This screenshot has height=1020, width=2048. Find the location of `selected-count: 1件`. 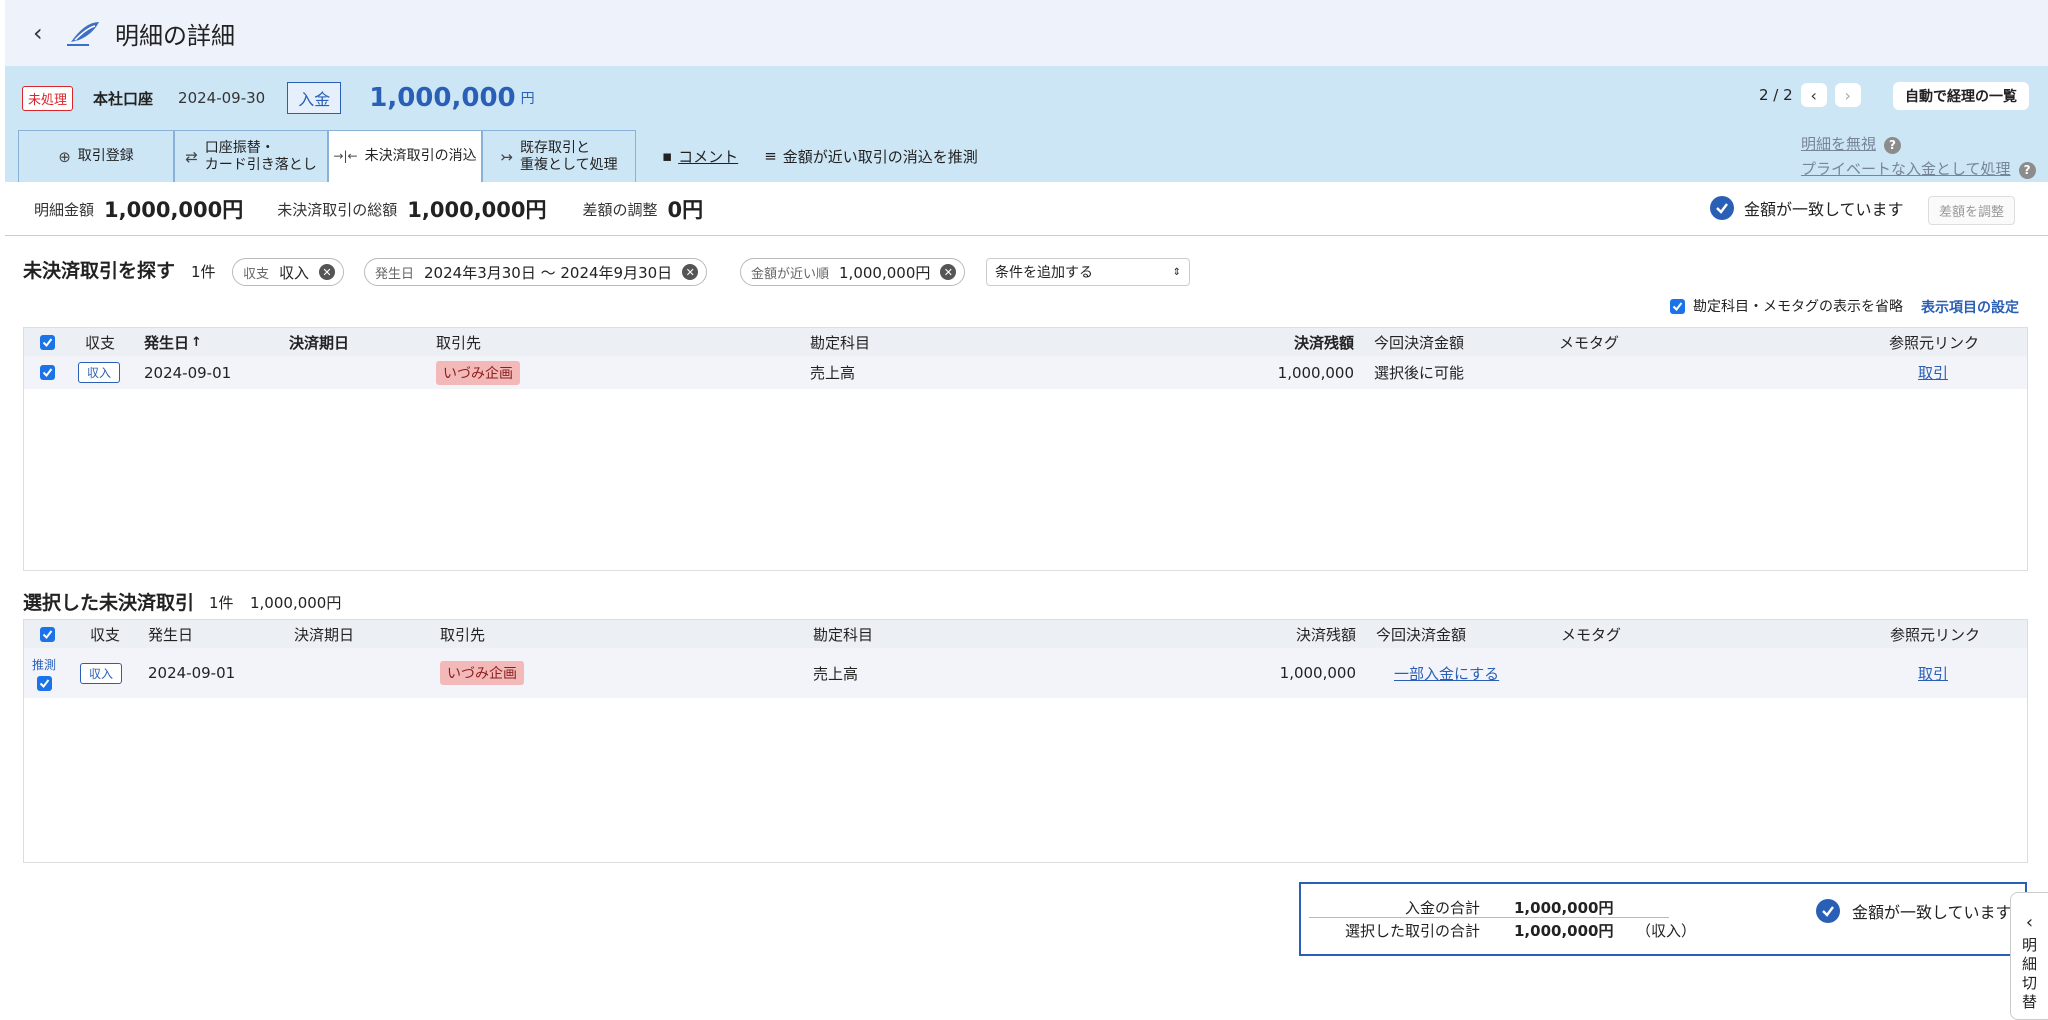

selected-count: 1件 is located at coordinates (221, 603).